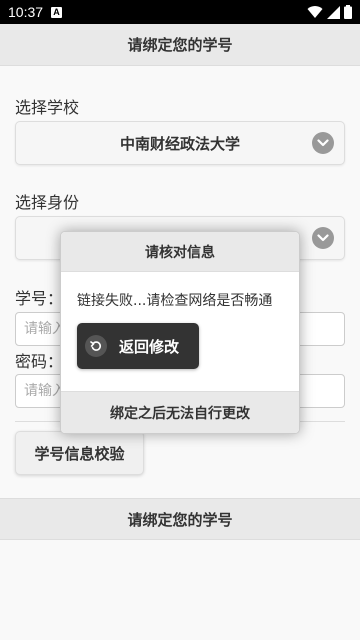 The width and height of the screenshot is (360, 640). What do you see at coordinates (175, 301) in the screenshot?
I see `dialog-message: 链接失败...请检查网络是否畅通` at bounding box center [175, 301].